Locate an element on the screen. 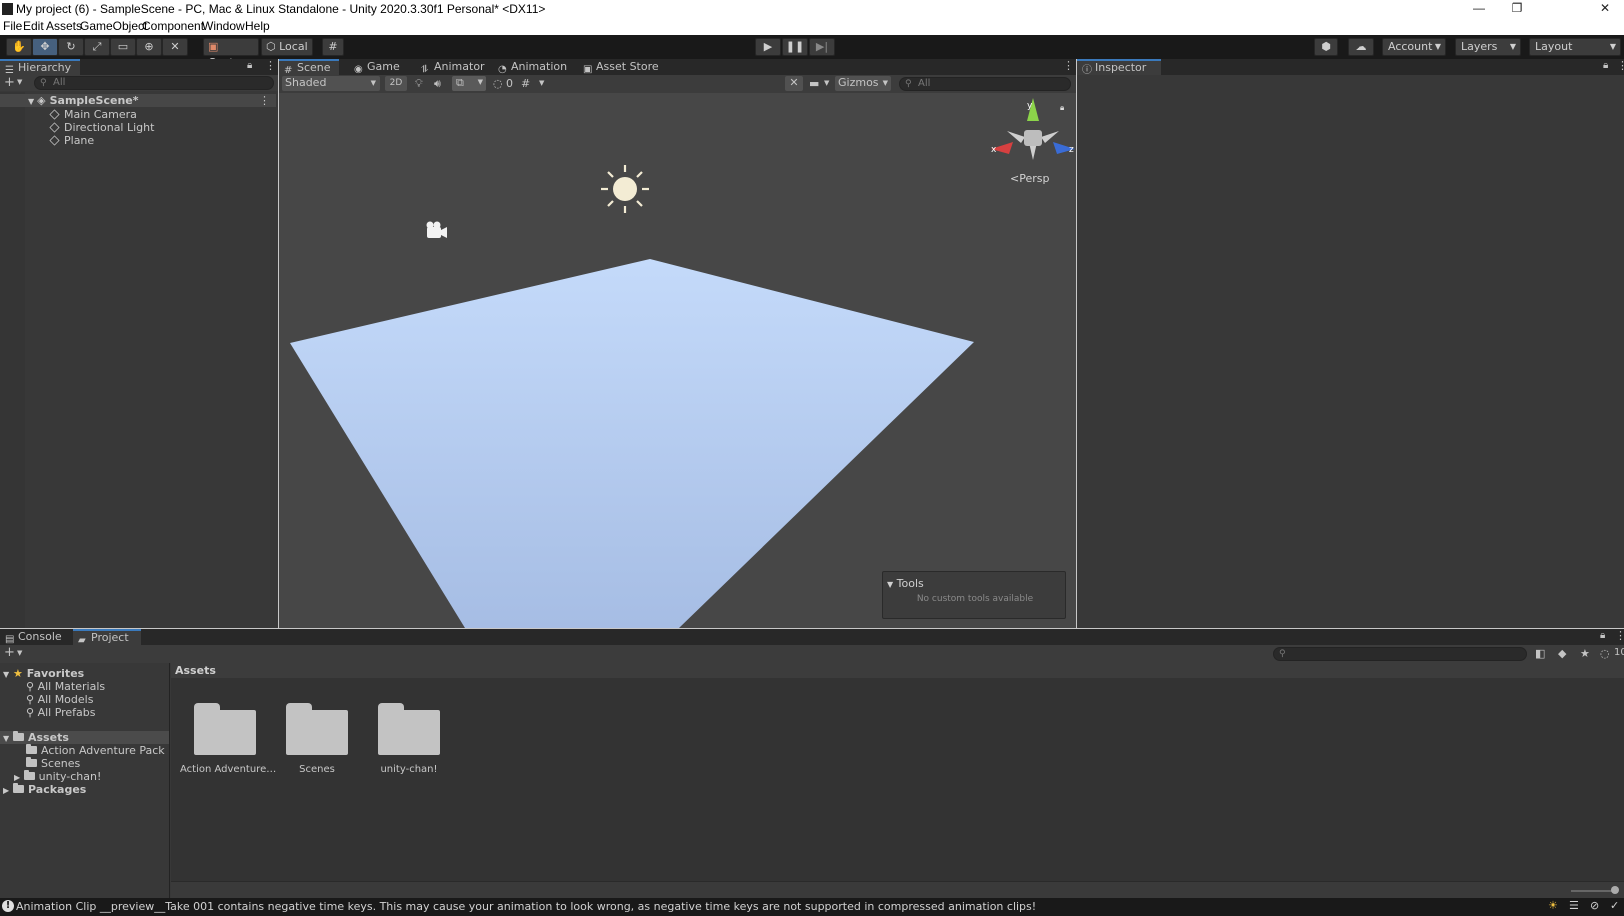  shading-mode-dropdown: Shaded ▼ is located at coordinates (331, 83).